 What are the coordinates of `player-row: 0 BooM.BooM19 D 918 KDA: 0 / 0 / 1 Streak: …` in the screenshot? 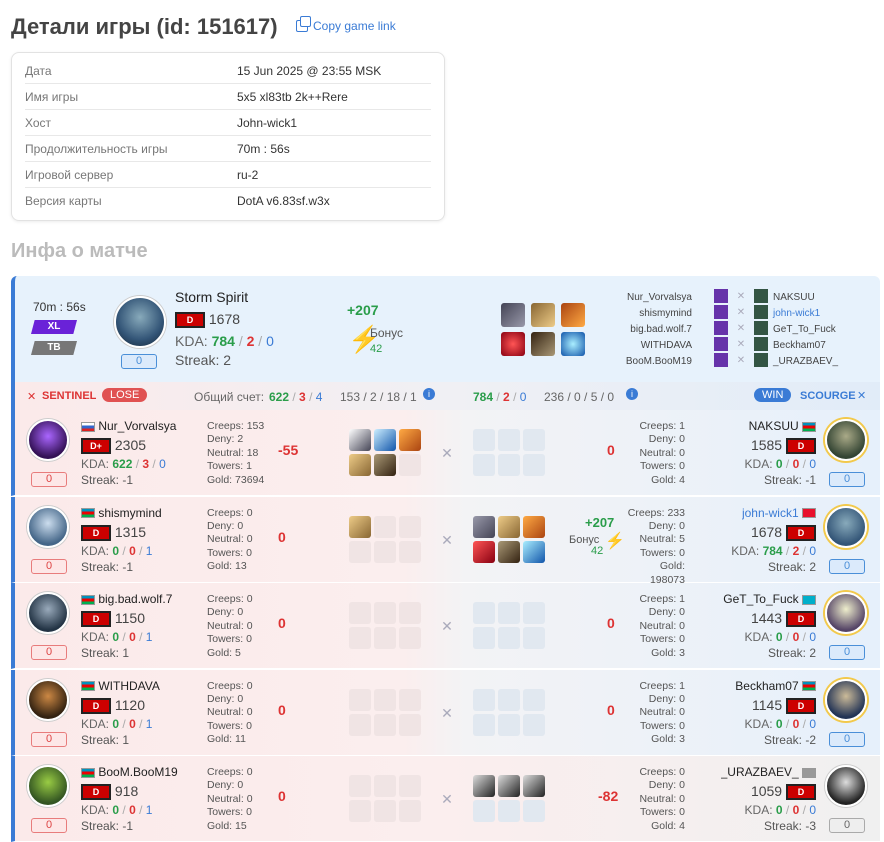 It's located at (445, 799).